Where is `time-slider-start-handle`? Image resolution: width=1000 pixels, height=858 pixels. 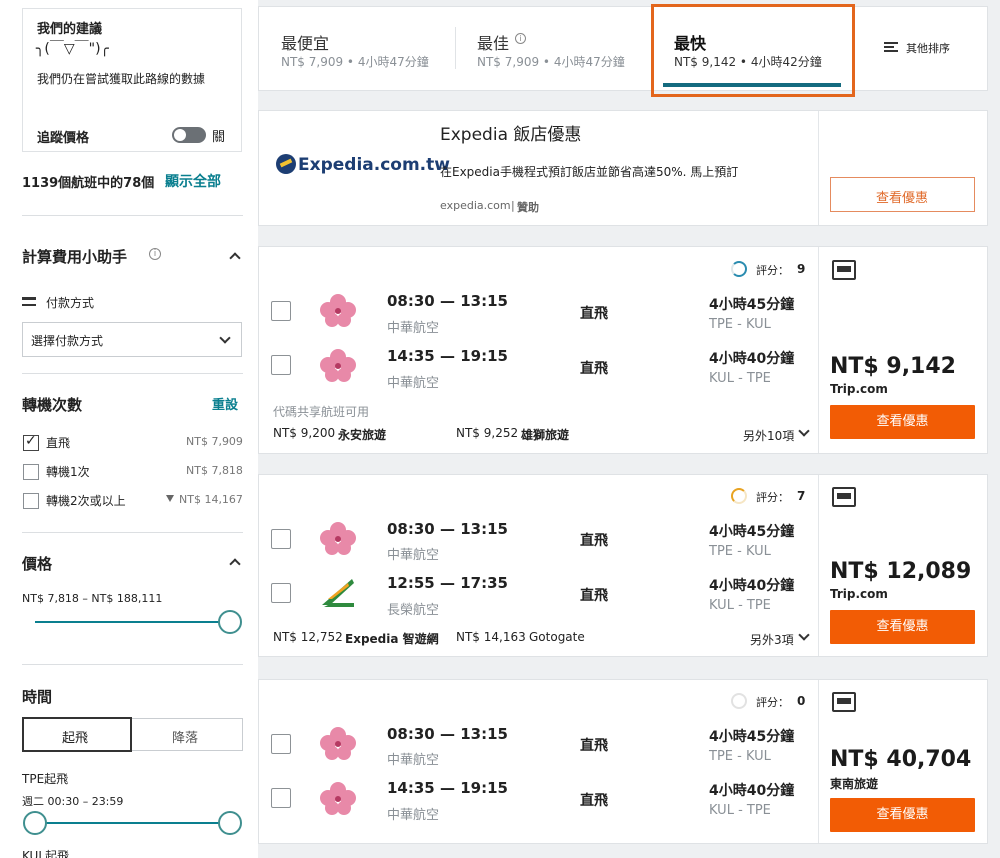 time-slider-start-handle is located at coordinates (35, 823).